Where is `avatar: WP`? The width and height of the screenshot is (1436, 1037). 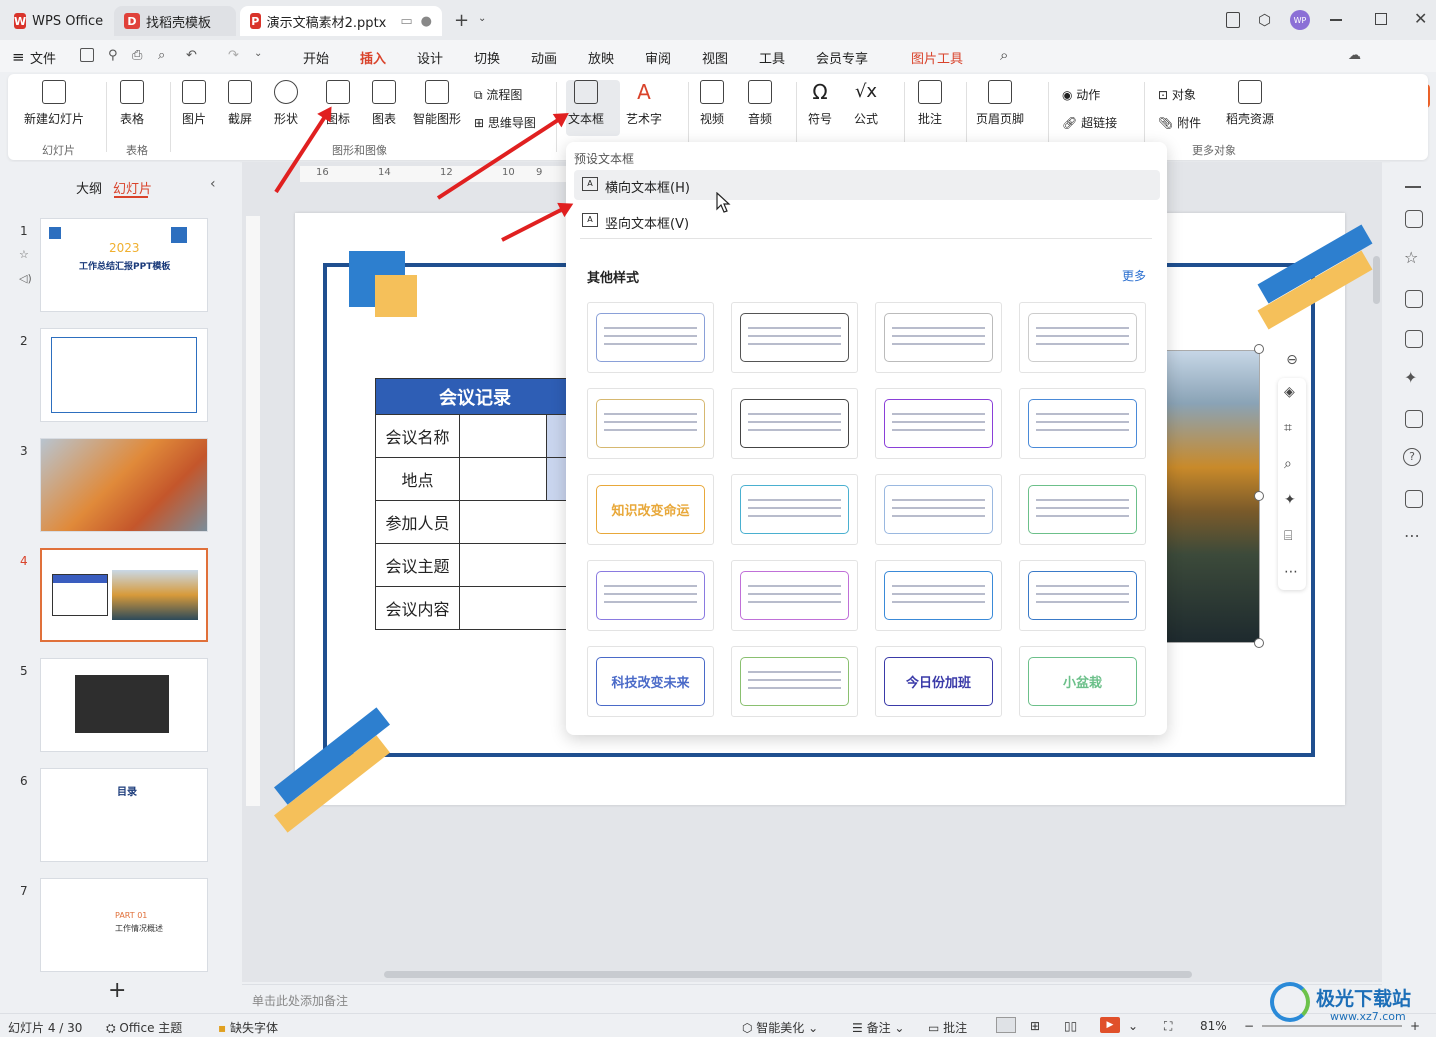 avatar: WP is located at coordinates (1300, 20).